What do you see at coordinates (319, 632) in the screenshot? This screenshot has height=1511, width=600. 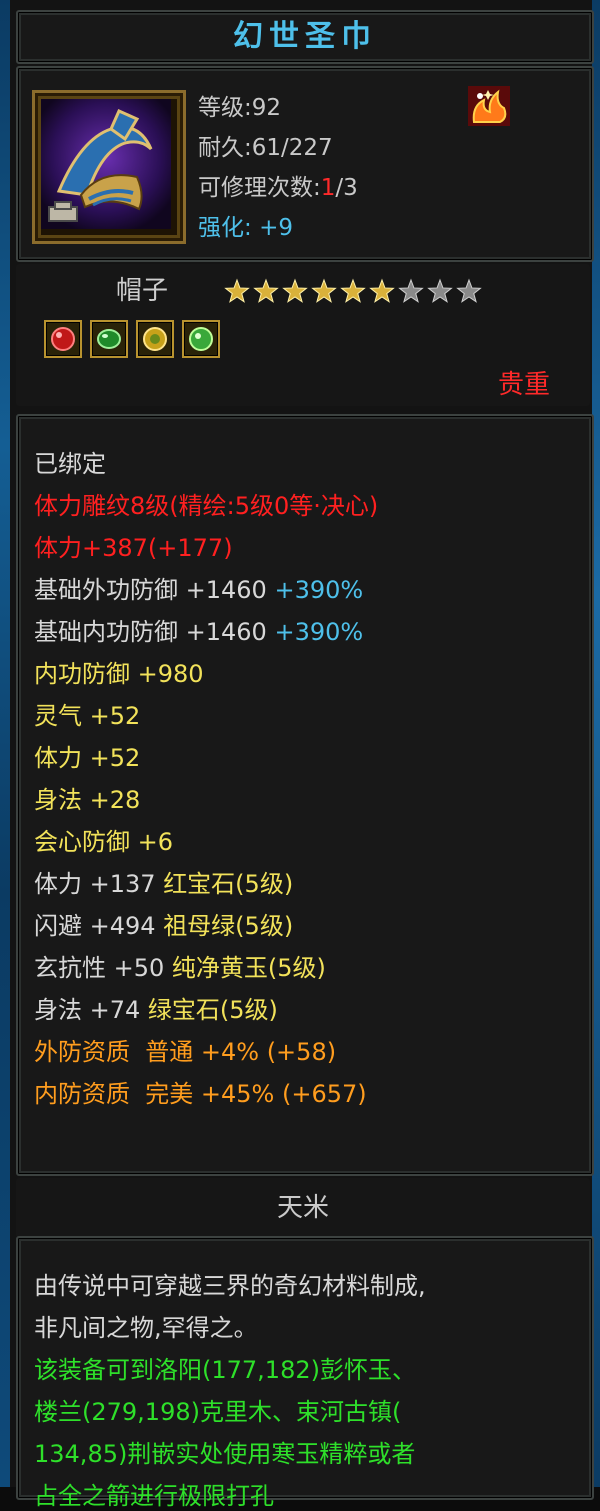 I see `int-def-pct: +390%` at bounding box center [319, 632].